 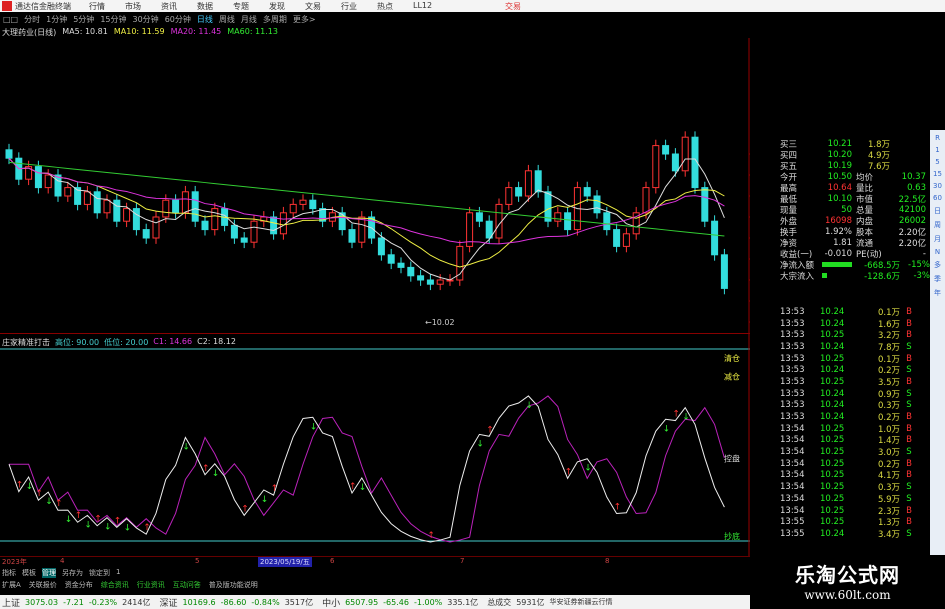 What do you see at coordinates (285, 562) in the screenshot?
I see `date-label: 2023/05/19/五` at bounding box center [285, 562].